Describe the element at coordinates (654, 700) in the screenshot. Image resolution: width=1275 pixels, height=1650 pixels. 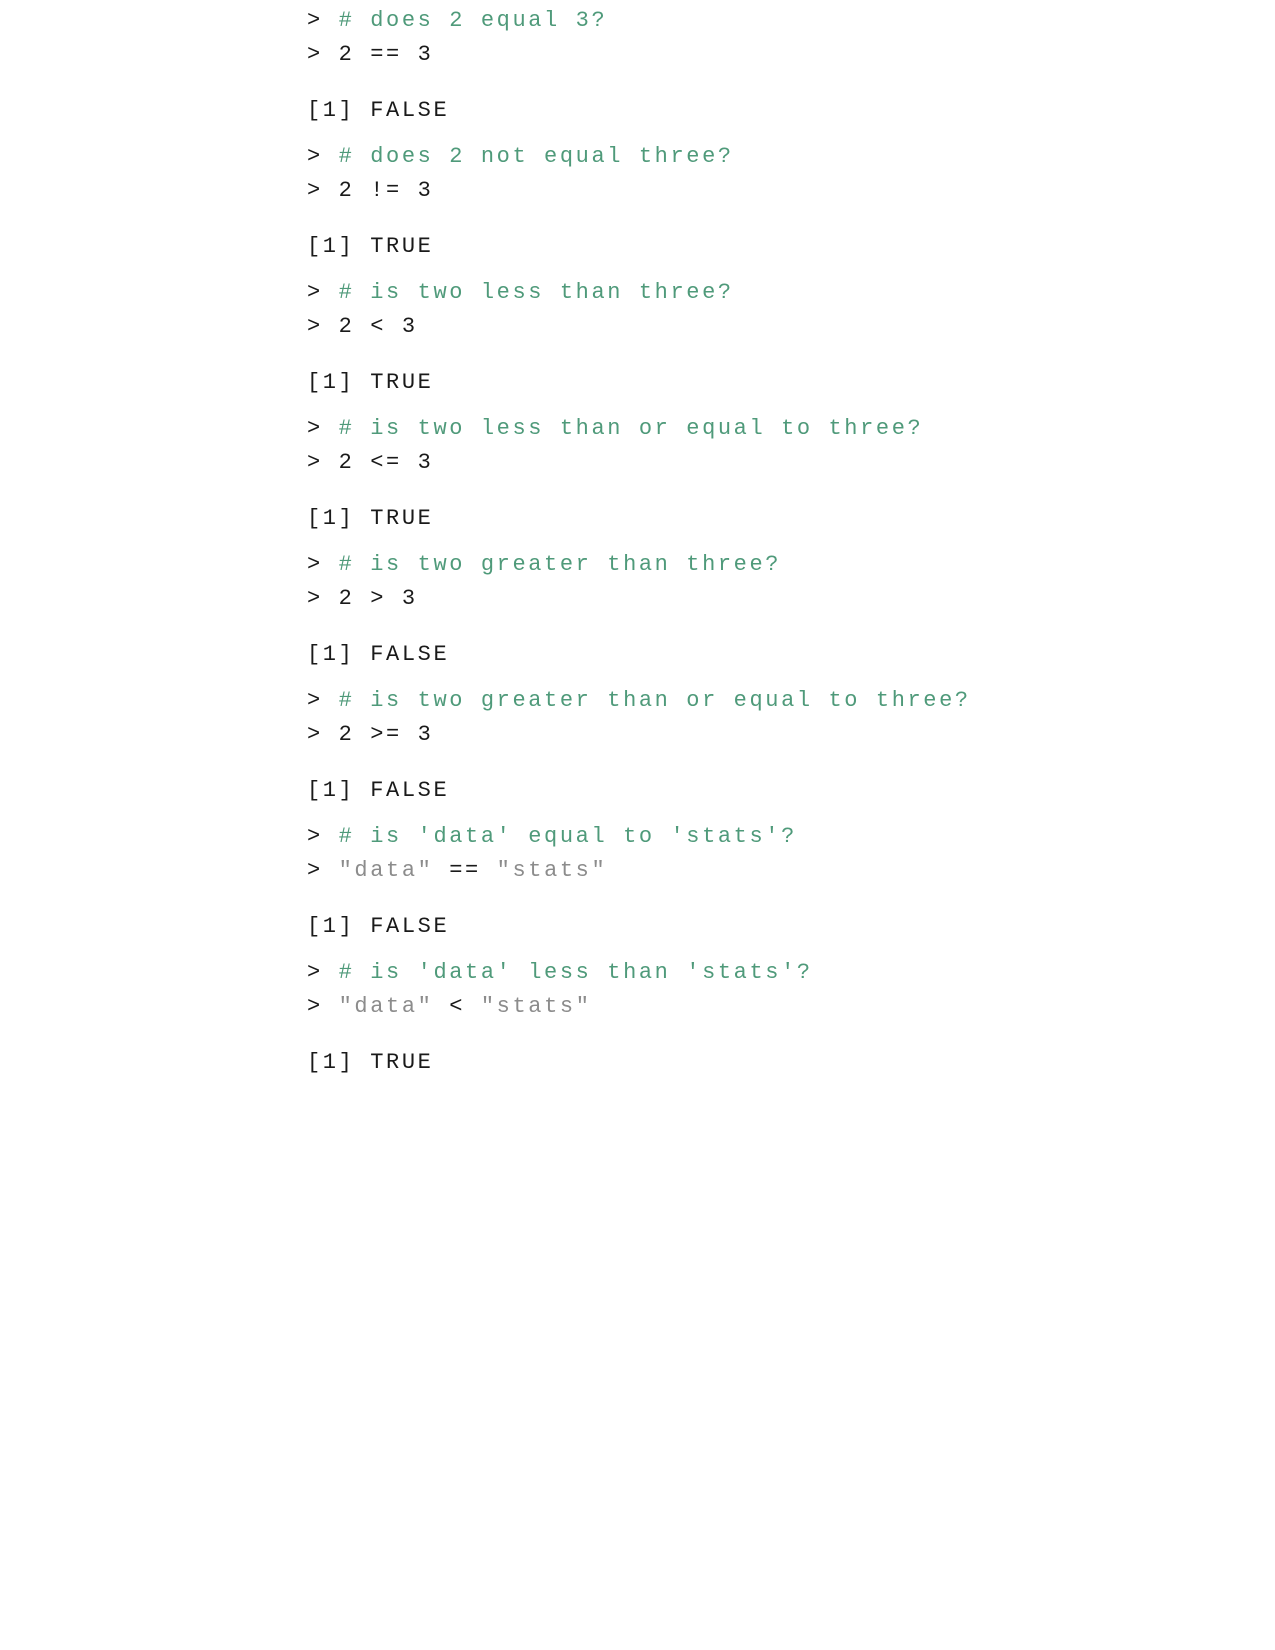
I see `code-comment: # is two greater than or equal to three?` at that location.